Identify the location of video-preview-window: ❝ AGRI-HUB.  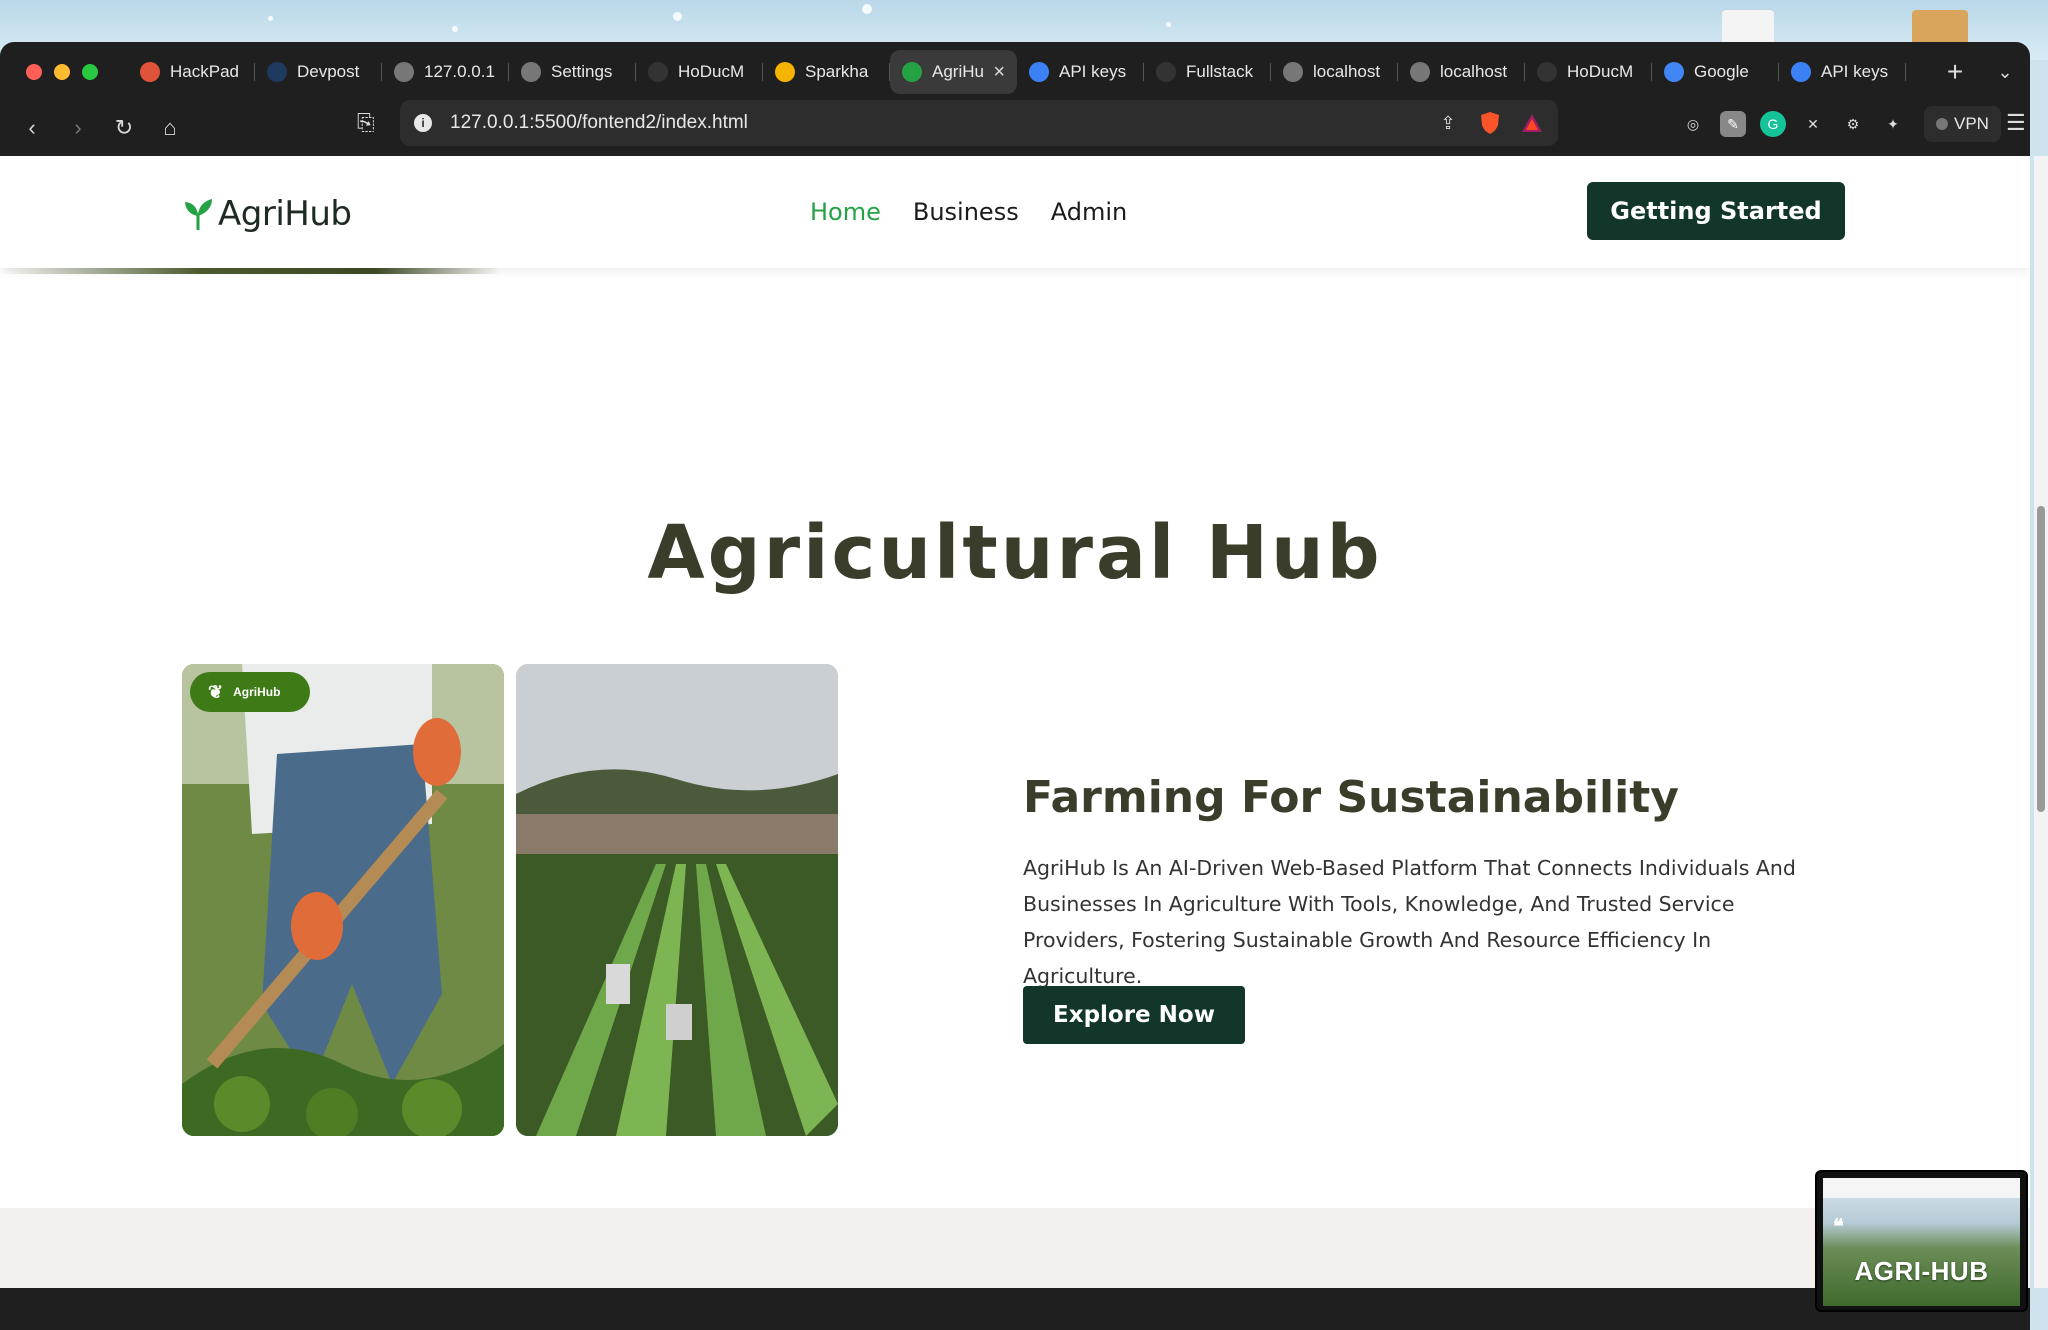
(1921, 1241).